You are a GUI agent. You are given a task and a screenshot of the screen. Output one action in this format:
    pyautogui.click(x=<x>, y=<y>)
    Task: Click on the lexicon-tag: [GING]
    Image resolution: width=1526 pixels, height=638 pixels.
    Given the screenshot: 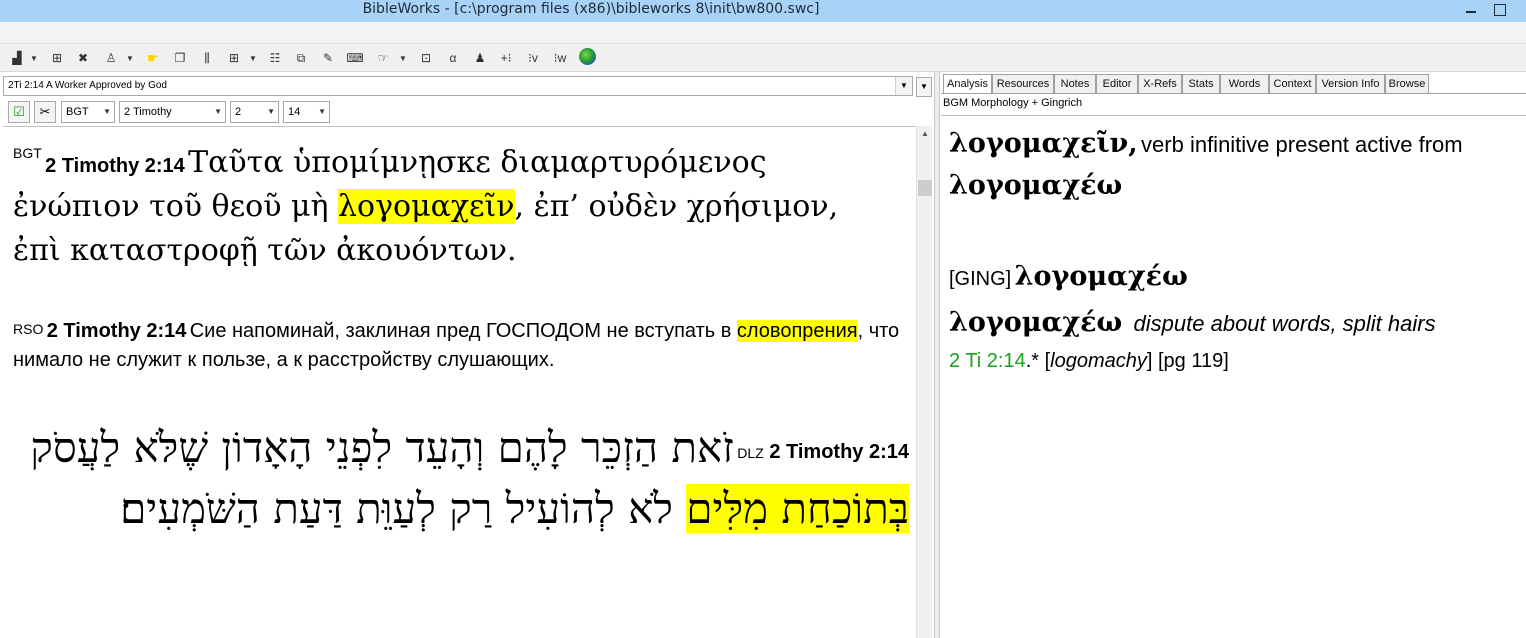 What is the action you would take?
    pyautogui.click(x=980, y=279)
    